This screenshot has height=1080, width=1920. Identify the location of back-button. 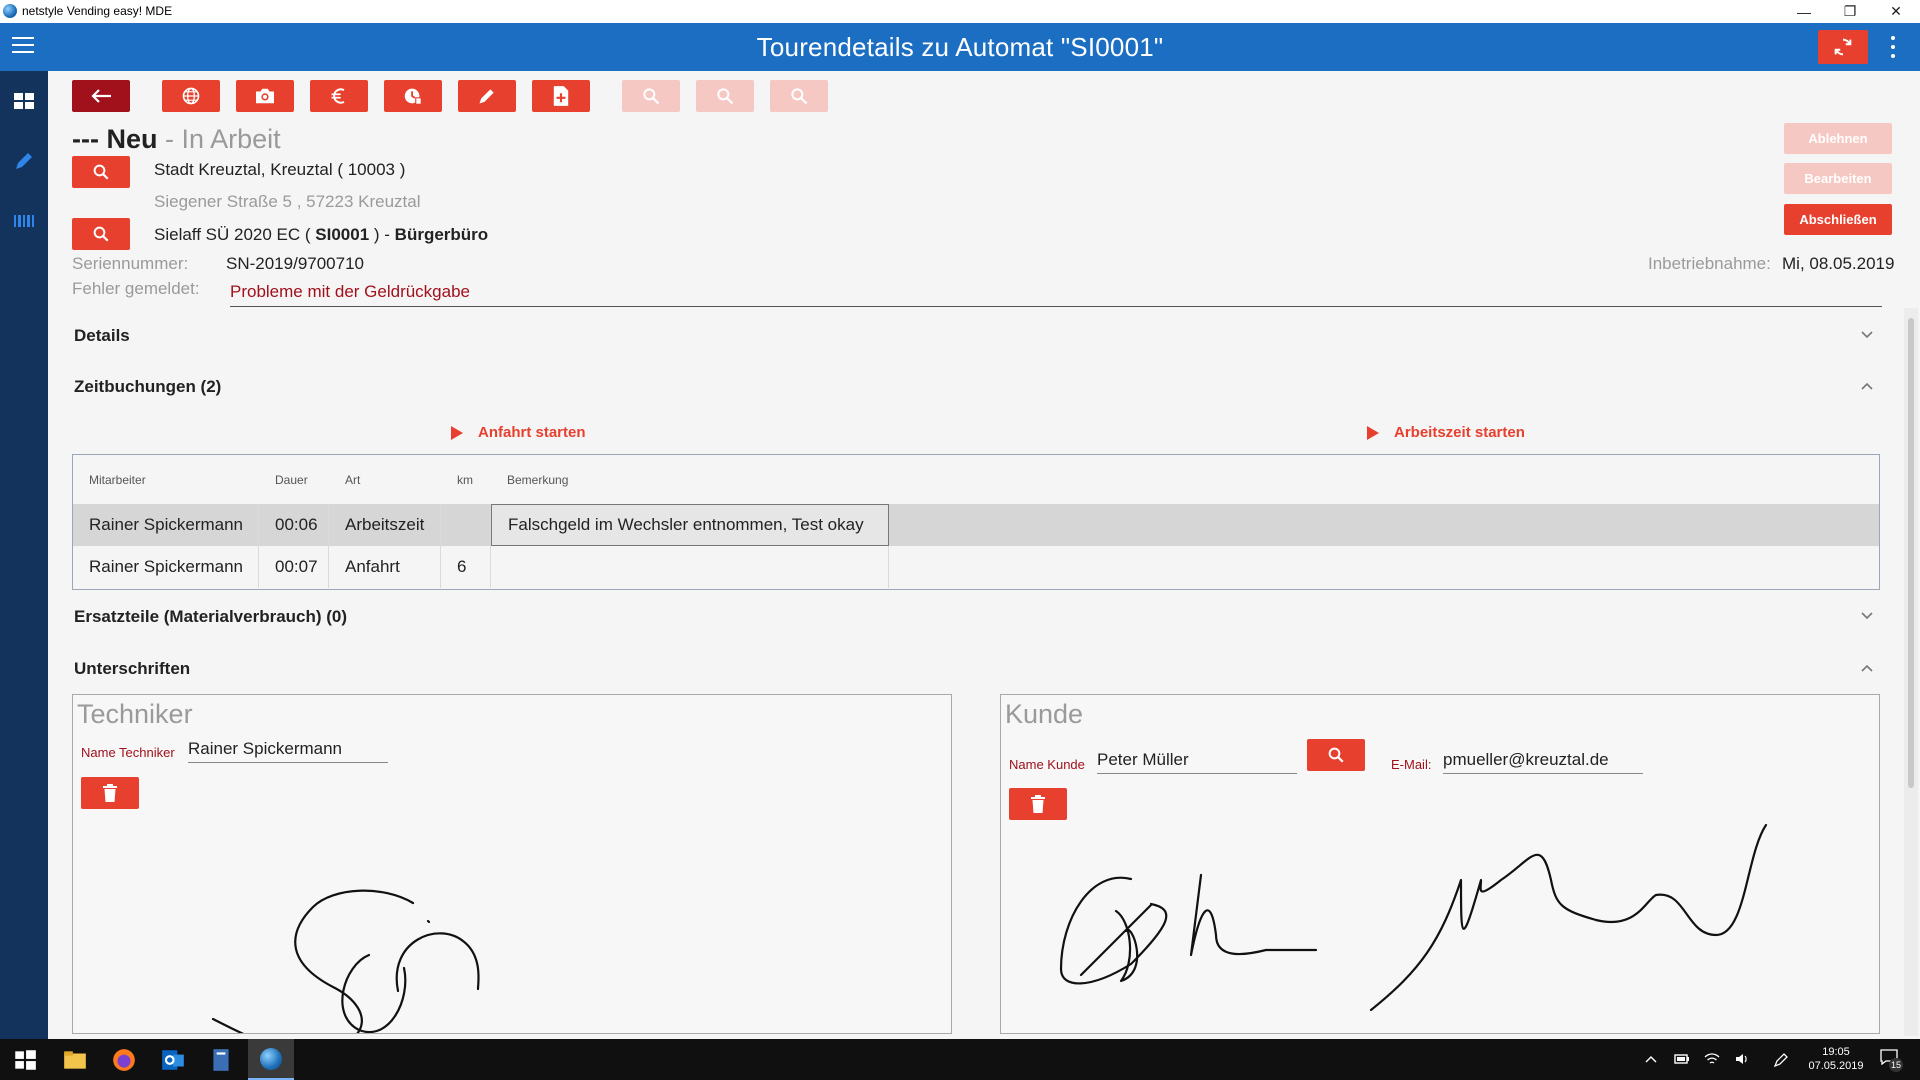
(101, 96).